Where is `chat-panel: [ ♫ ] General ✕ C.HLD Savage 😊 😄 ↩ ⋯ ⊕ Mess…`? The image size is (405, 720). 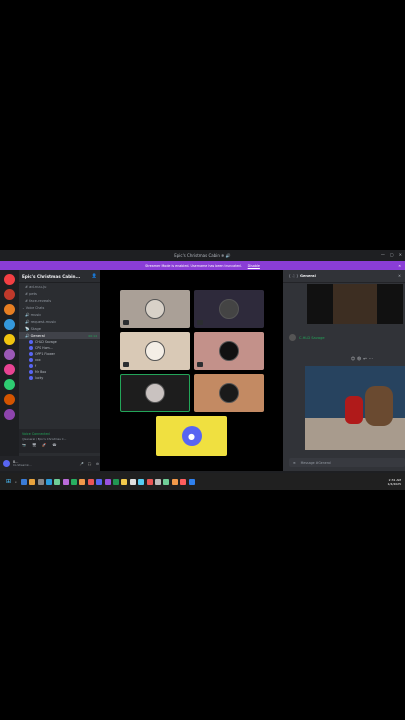
chat-panel: [ ♫ ] General ✕ C.HLD Savage 😊 😄 ↩ ⋯ ⊕ Mess… is located at coordinates (344, 370).